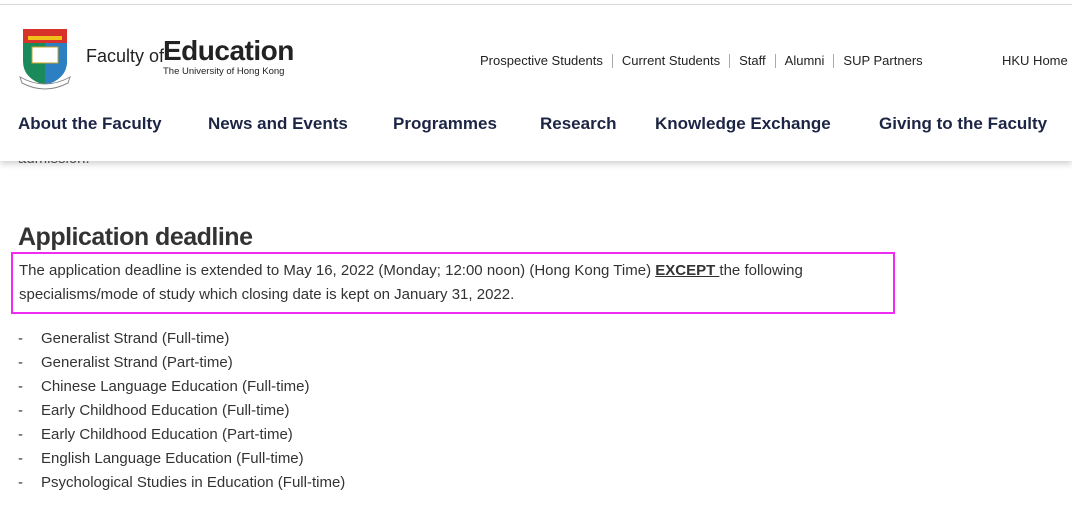 The image size is (1072, 522). Describe the element at coordinates (804, 61) in the screenshot. I see `link-alumni: Alumni` at that location.